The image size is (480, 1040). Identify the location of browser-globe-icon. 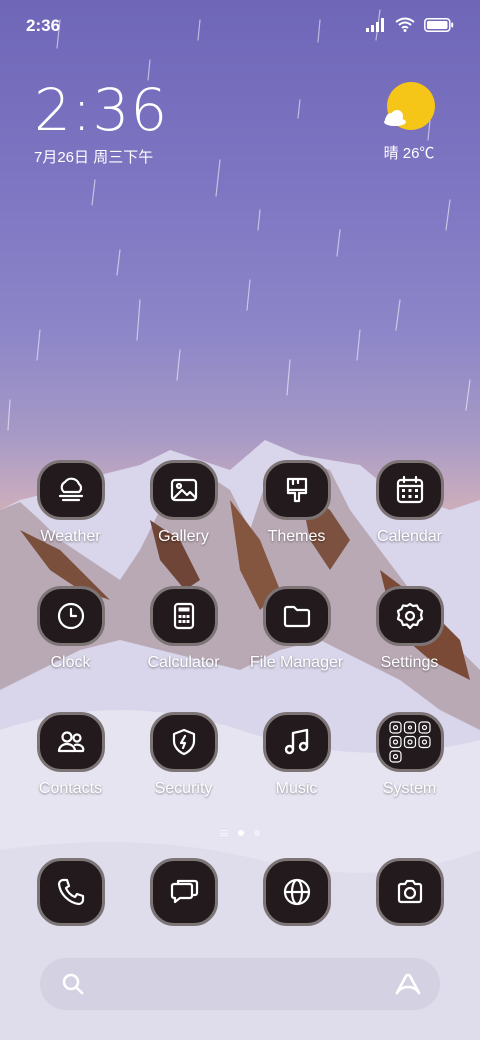
(296, 892).